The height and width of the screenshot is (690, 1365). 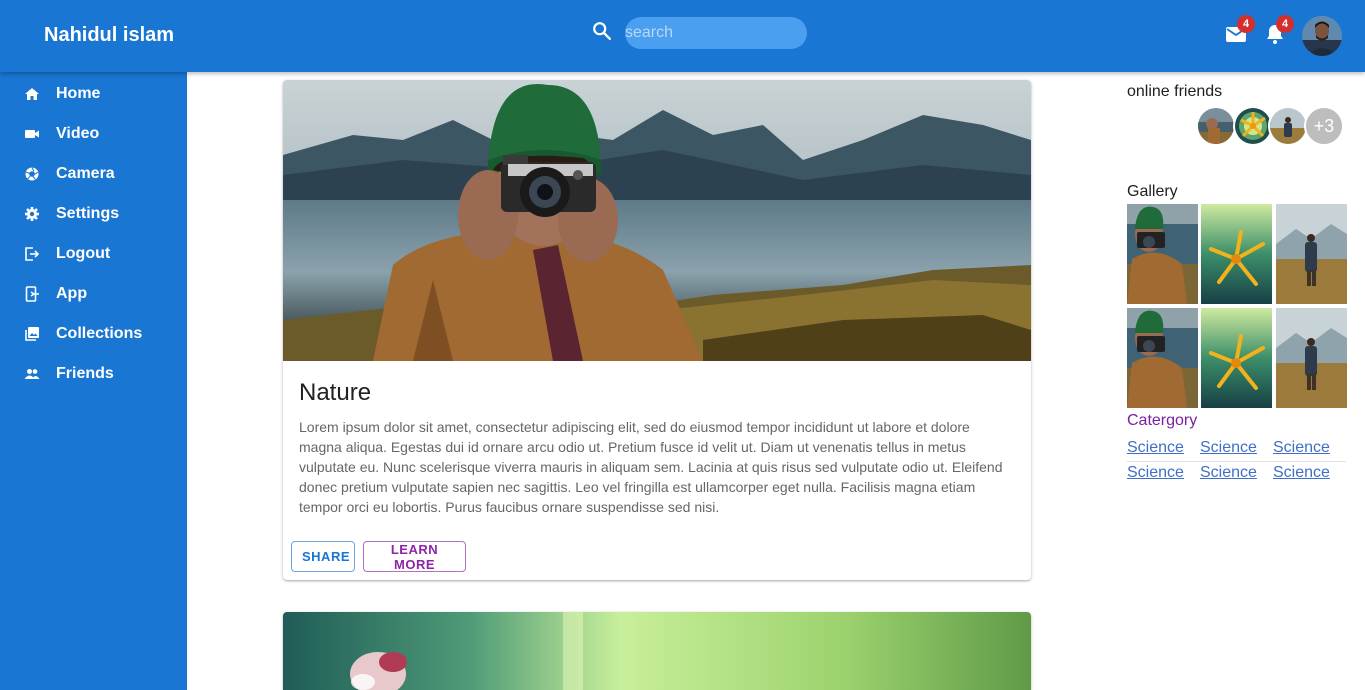 I want to click on app-icon, so click(x=32, y=294).